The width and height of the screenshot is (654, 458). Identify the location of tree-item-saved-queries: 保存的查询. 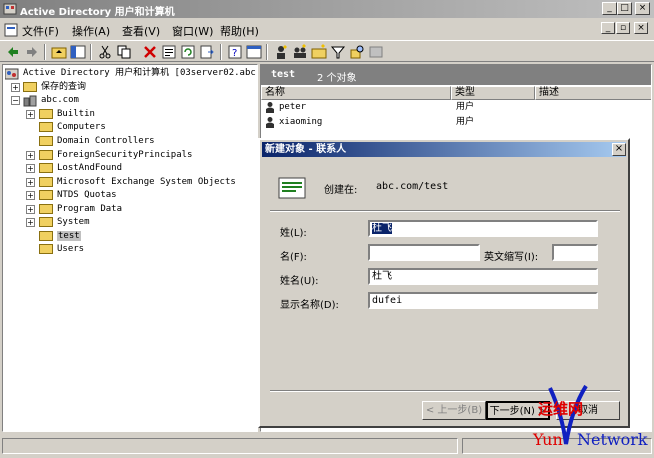
(54, 87).